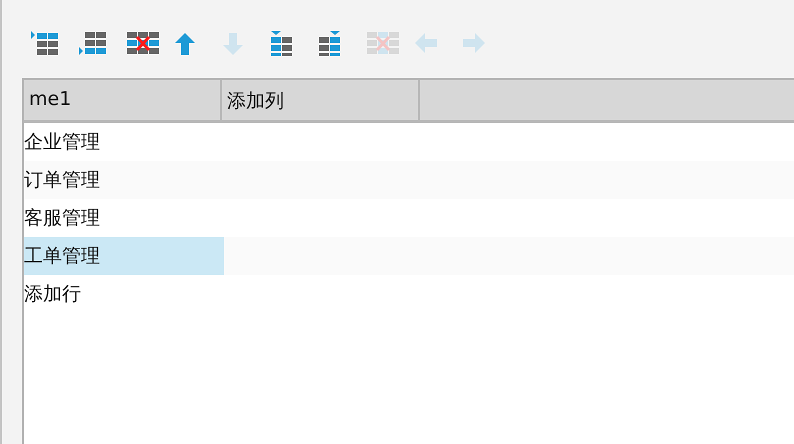 Image resolution: width=794 pixels, height=444 pixels. Describe the element at coordinates (124, 294) in the screenshot. I see `table-cell: 添加行` at that location.